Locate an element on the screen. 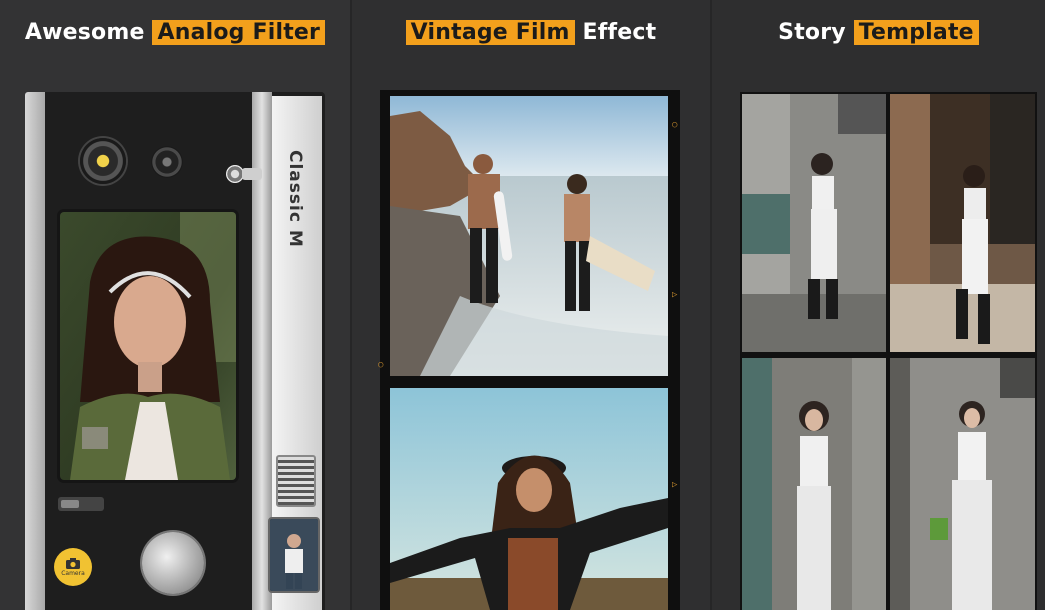 This screenshot has height=610, width=1045. camera-brand-label: Classic M is located at coordinates (295, 199).